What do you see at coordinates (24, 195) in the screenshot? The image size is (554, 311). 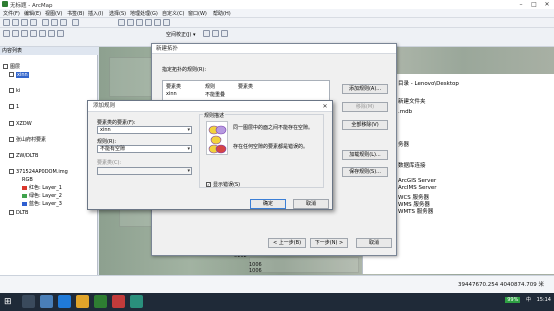 I see `green-band-swatch` at bounding box center [24, 195].